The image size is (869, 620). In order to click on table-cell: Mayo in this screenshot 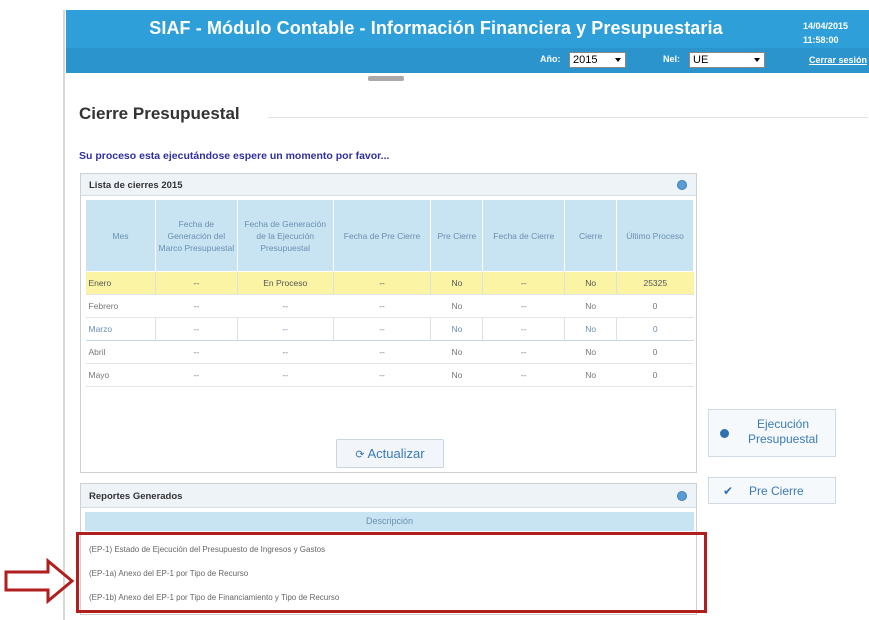, I will do `click(120, 375)`.